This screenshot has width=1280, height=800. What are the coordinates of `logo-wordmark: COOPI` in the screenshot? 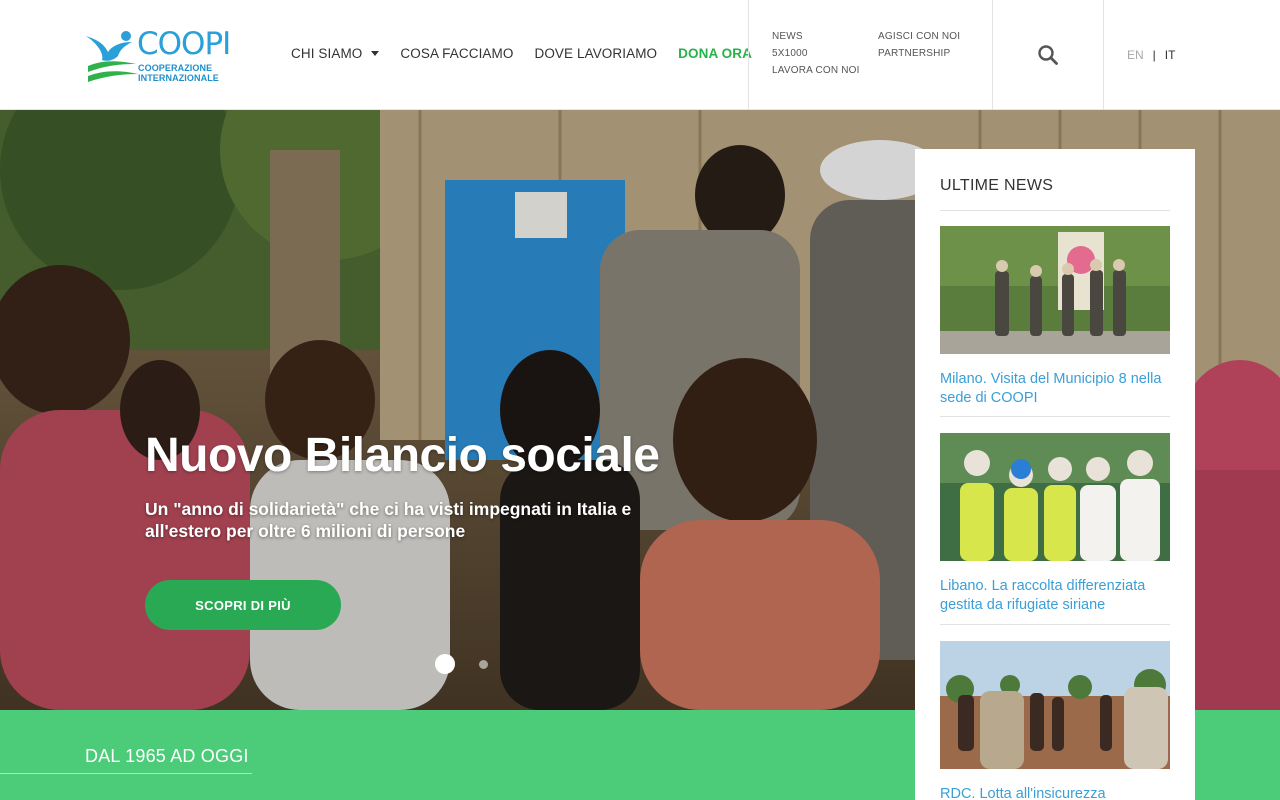 It's located at (184, 44).